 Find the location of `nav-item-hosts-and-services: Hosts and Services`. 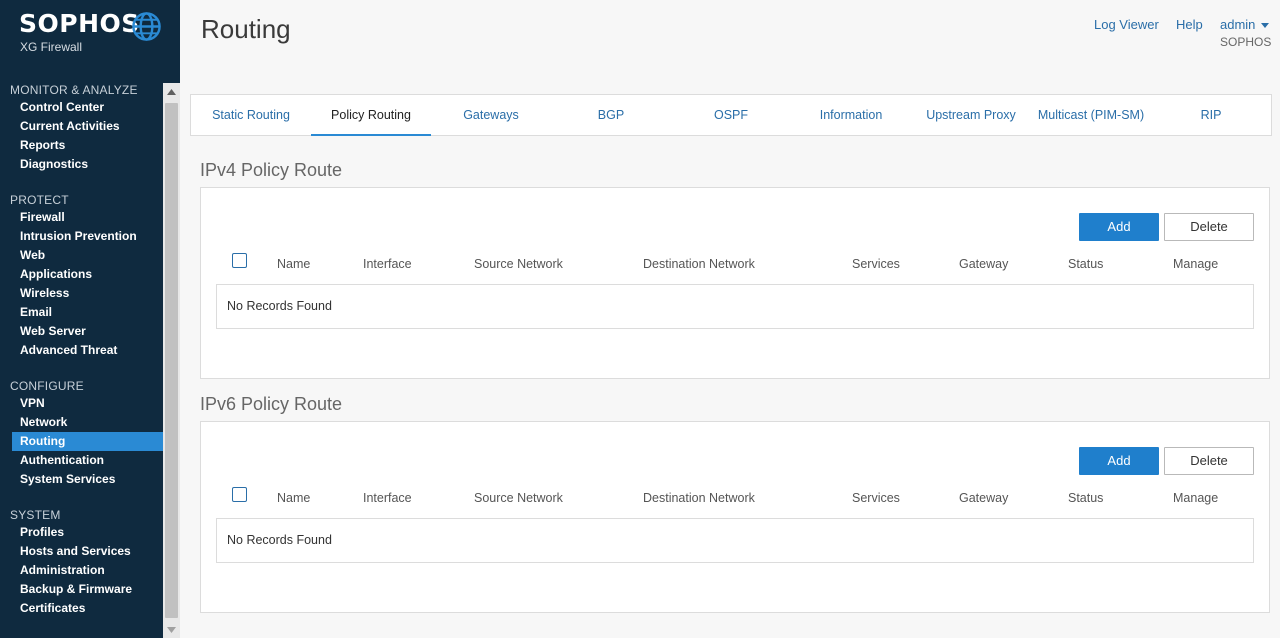

nav-item-hosts-and-services: Hosts and Services is located at coordinates (87, 551).